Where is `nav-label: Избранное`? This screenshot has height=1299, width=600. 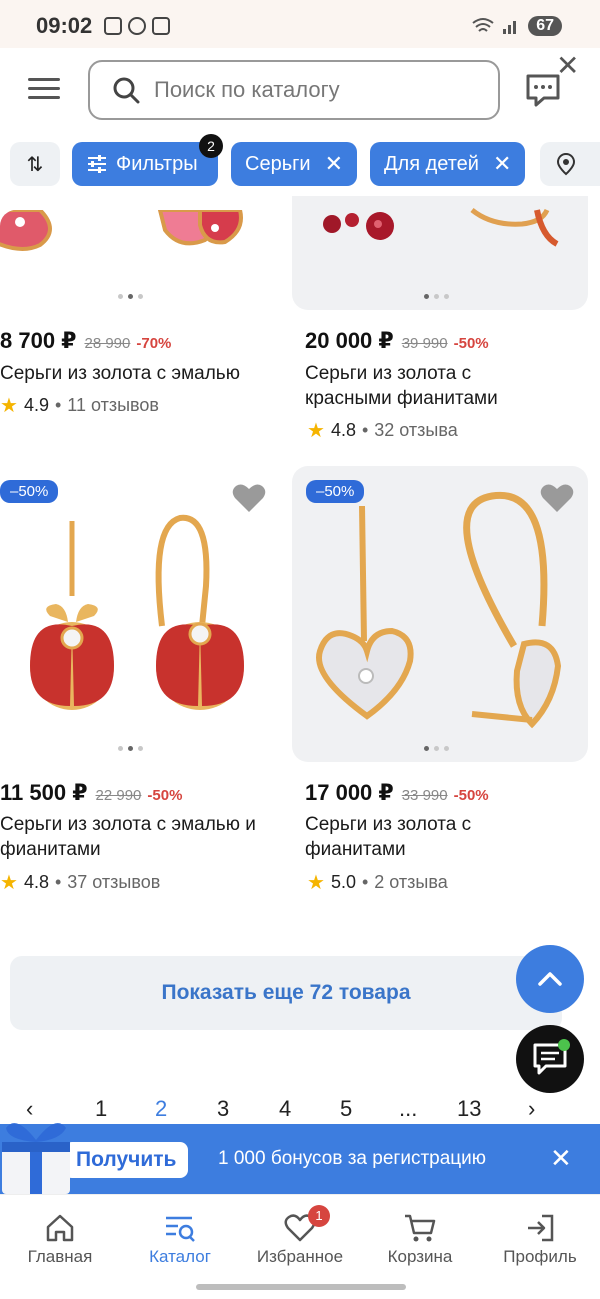 nav-label: Избранное is located at coordinates (300, 1256).